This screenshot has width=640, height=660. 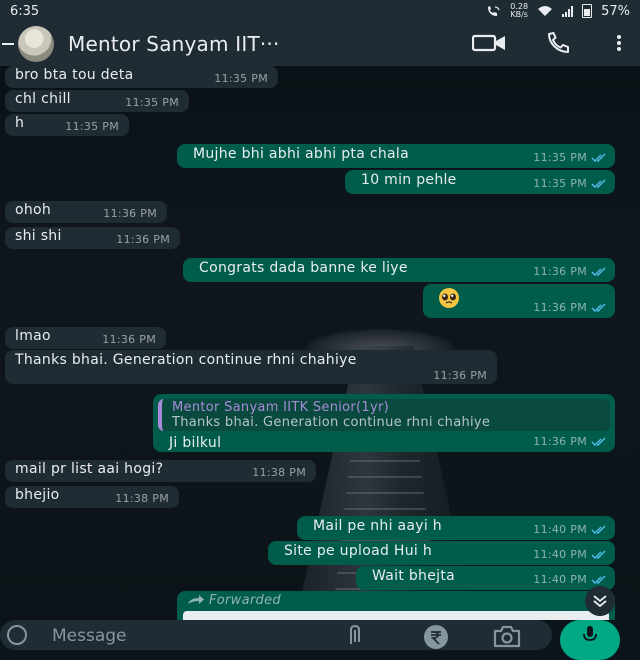 I want to click on message-text: bhejio, so click(x=37, y=495).